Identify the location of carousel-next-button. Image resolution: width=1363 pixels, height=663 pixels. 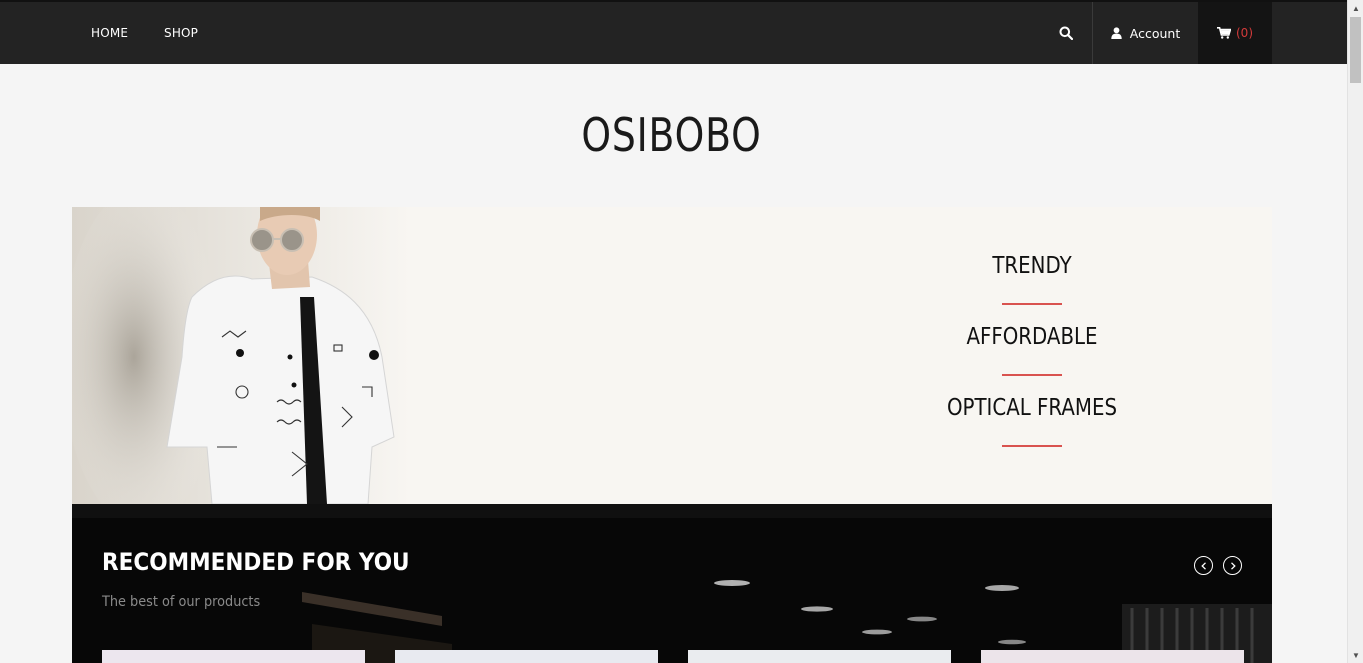
(1232, 565).